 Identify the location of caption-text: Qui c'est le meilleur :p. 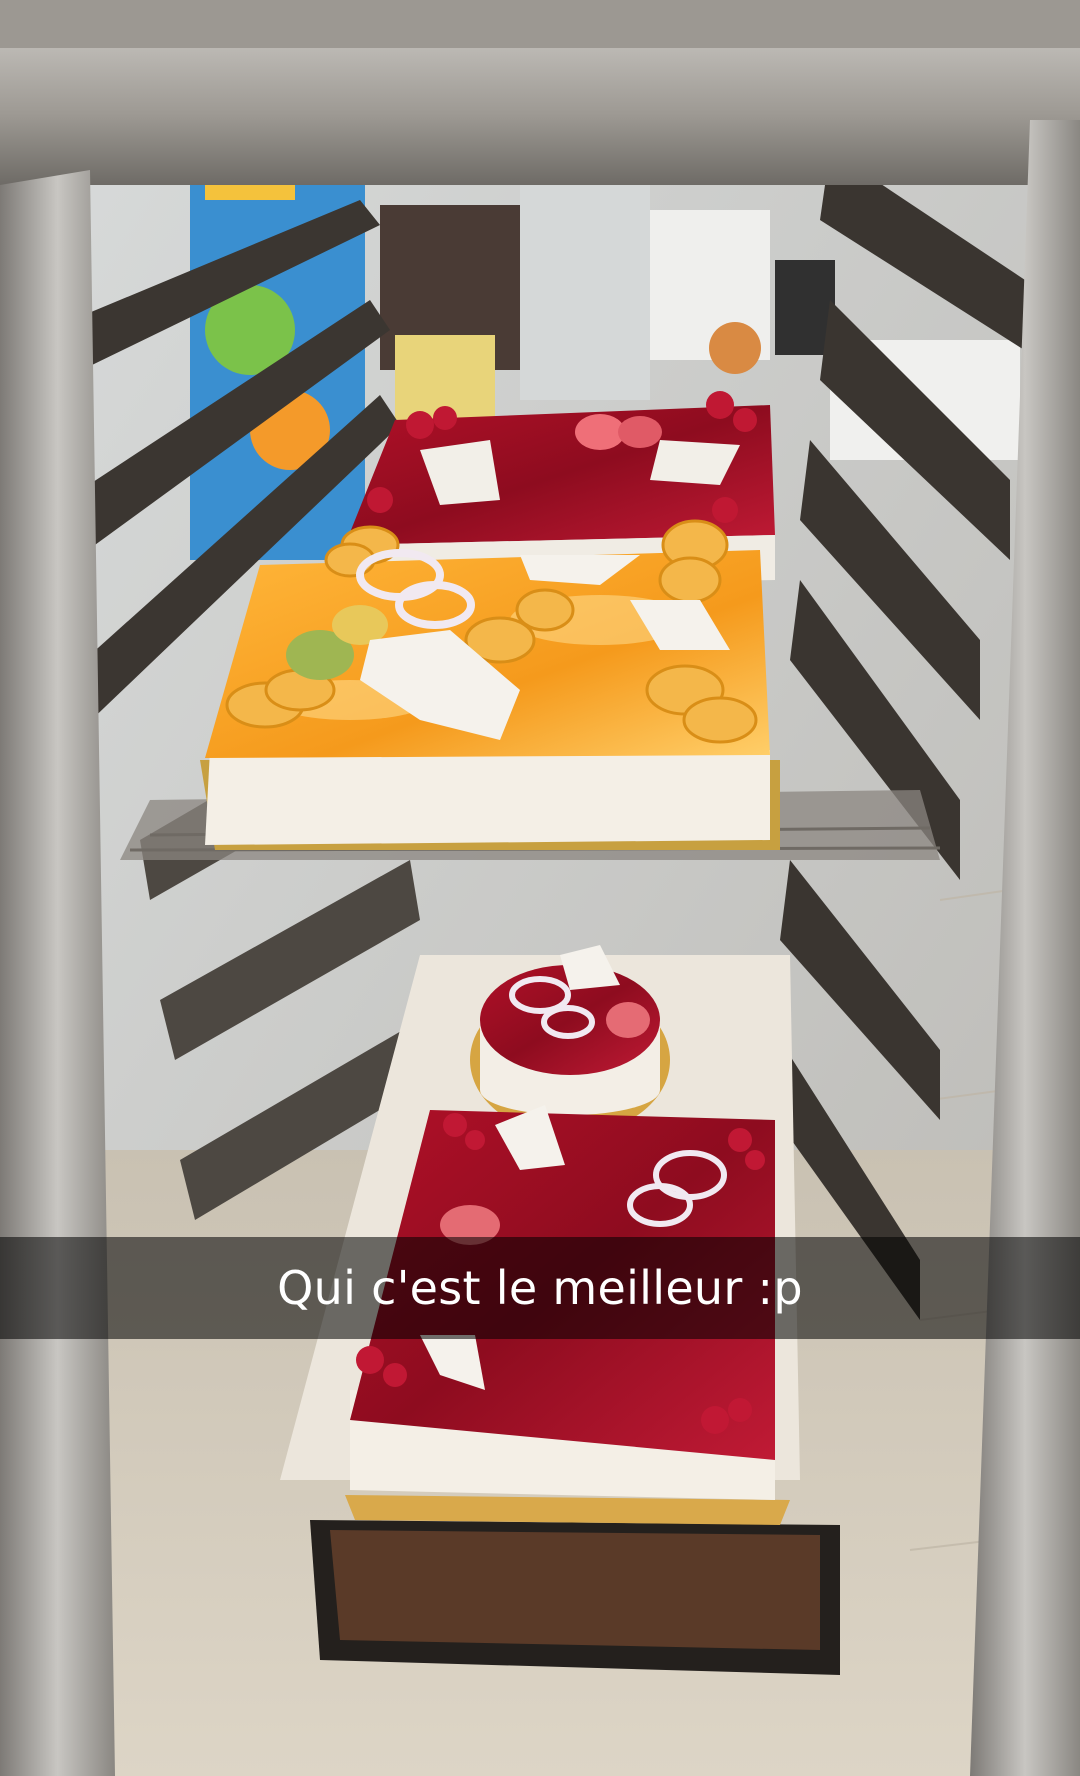
(540, 1288).